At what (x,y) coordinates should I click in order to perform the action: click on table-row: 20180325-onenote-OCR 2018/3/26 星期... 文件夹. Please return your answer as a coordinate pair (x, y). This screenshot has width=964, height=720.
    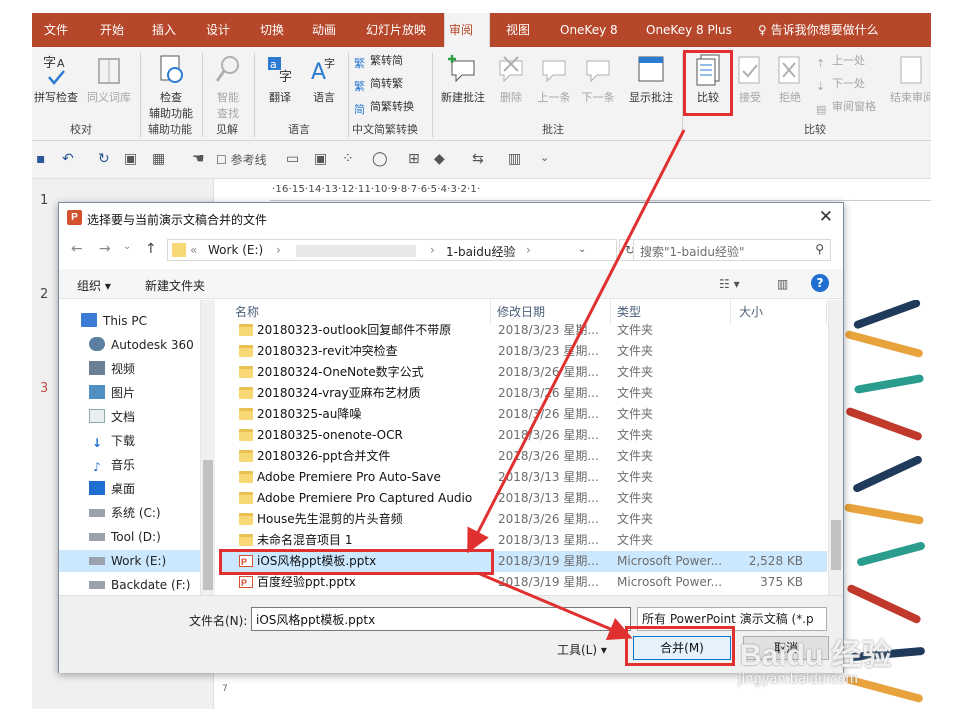
    Looking at the image, I should click on (523, 435).